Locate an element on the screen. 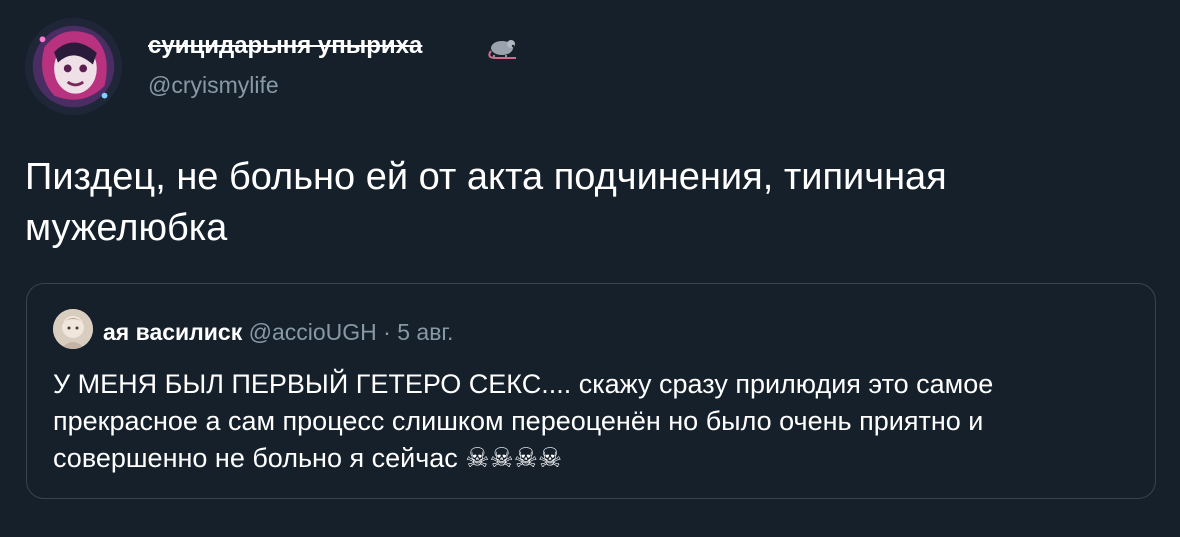  user-avatar is located at coordinates (73, 66).